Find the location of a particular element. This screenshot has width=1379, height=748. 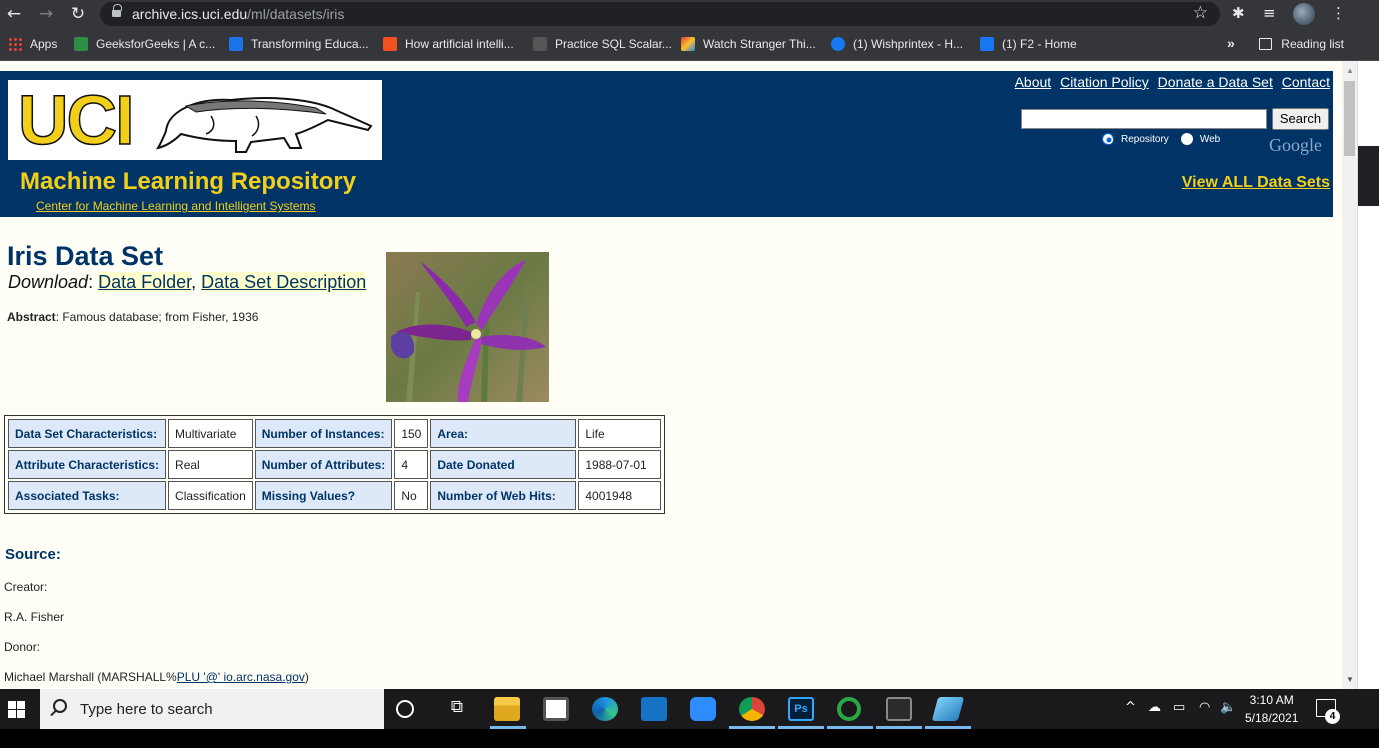

forward-icon: → is located at coordinates (46, 14).